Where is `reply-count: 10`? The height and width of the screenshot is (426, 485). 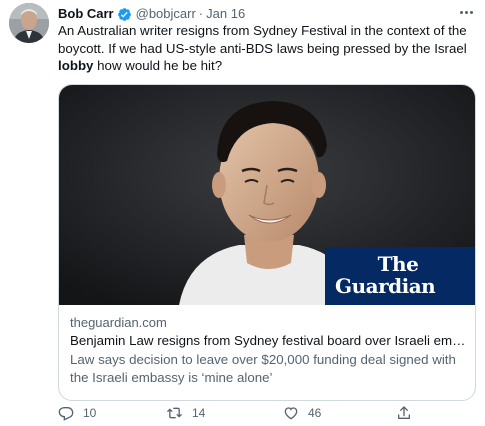 reply-count: 10 is located at coordinates (90, 413).